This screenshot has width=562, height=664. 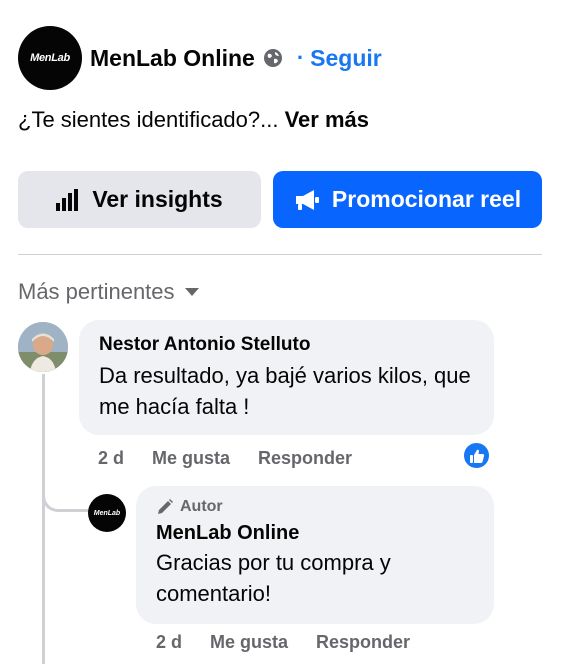 What do you see at coordinates (191, 458) in the screenshot?
I see `comment-like-button: Me gusta` at bounding box center [191, 458].